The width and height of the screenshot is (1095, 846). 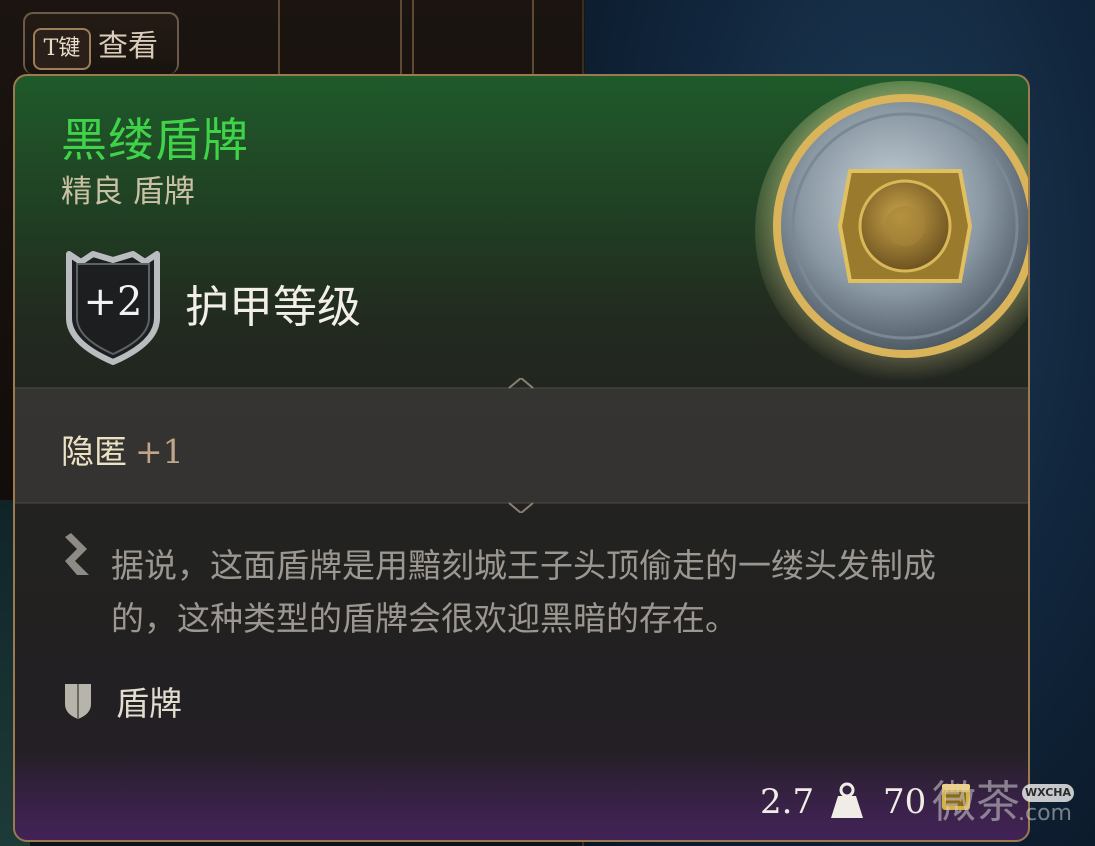 What do you see at coordinates (77, 554) in the screenshot?
I see `quill-icon` at bounding box center [77, 554].